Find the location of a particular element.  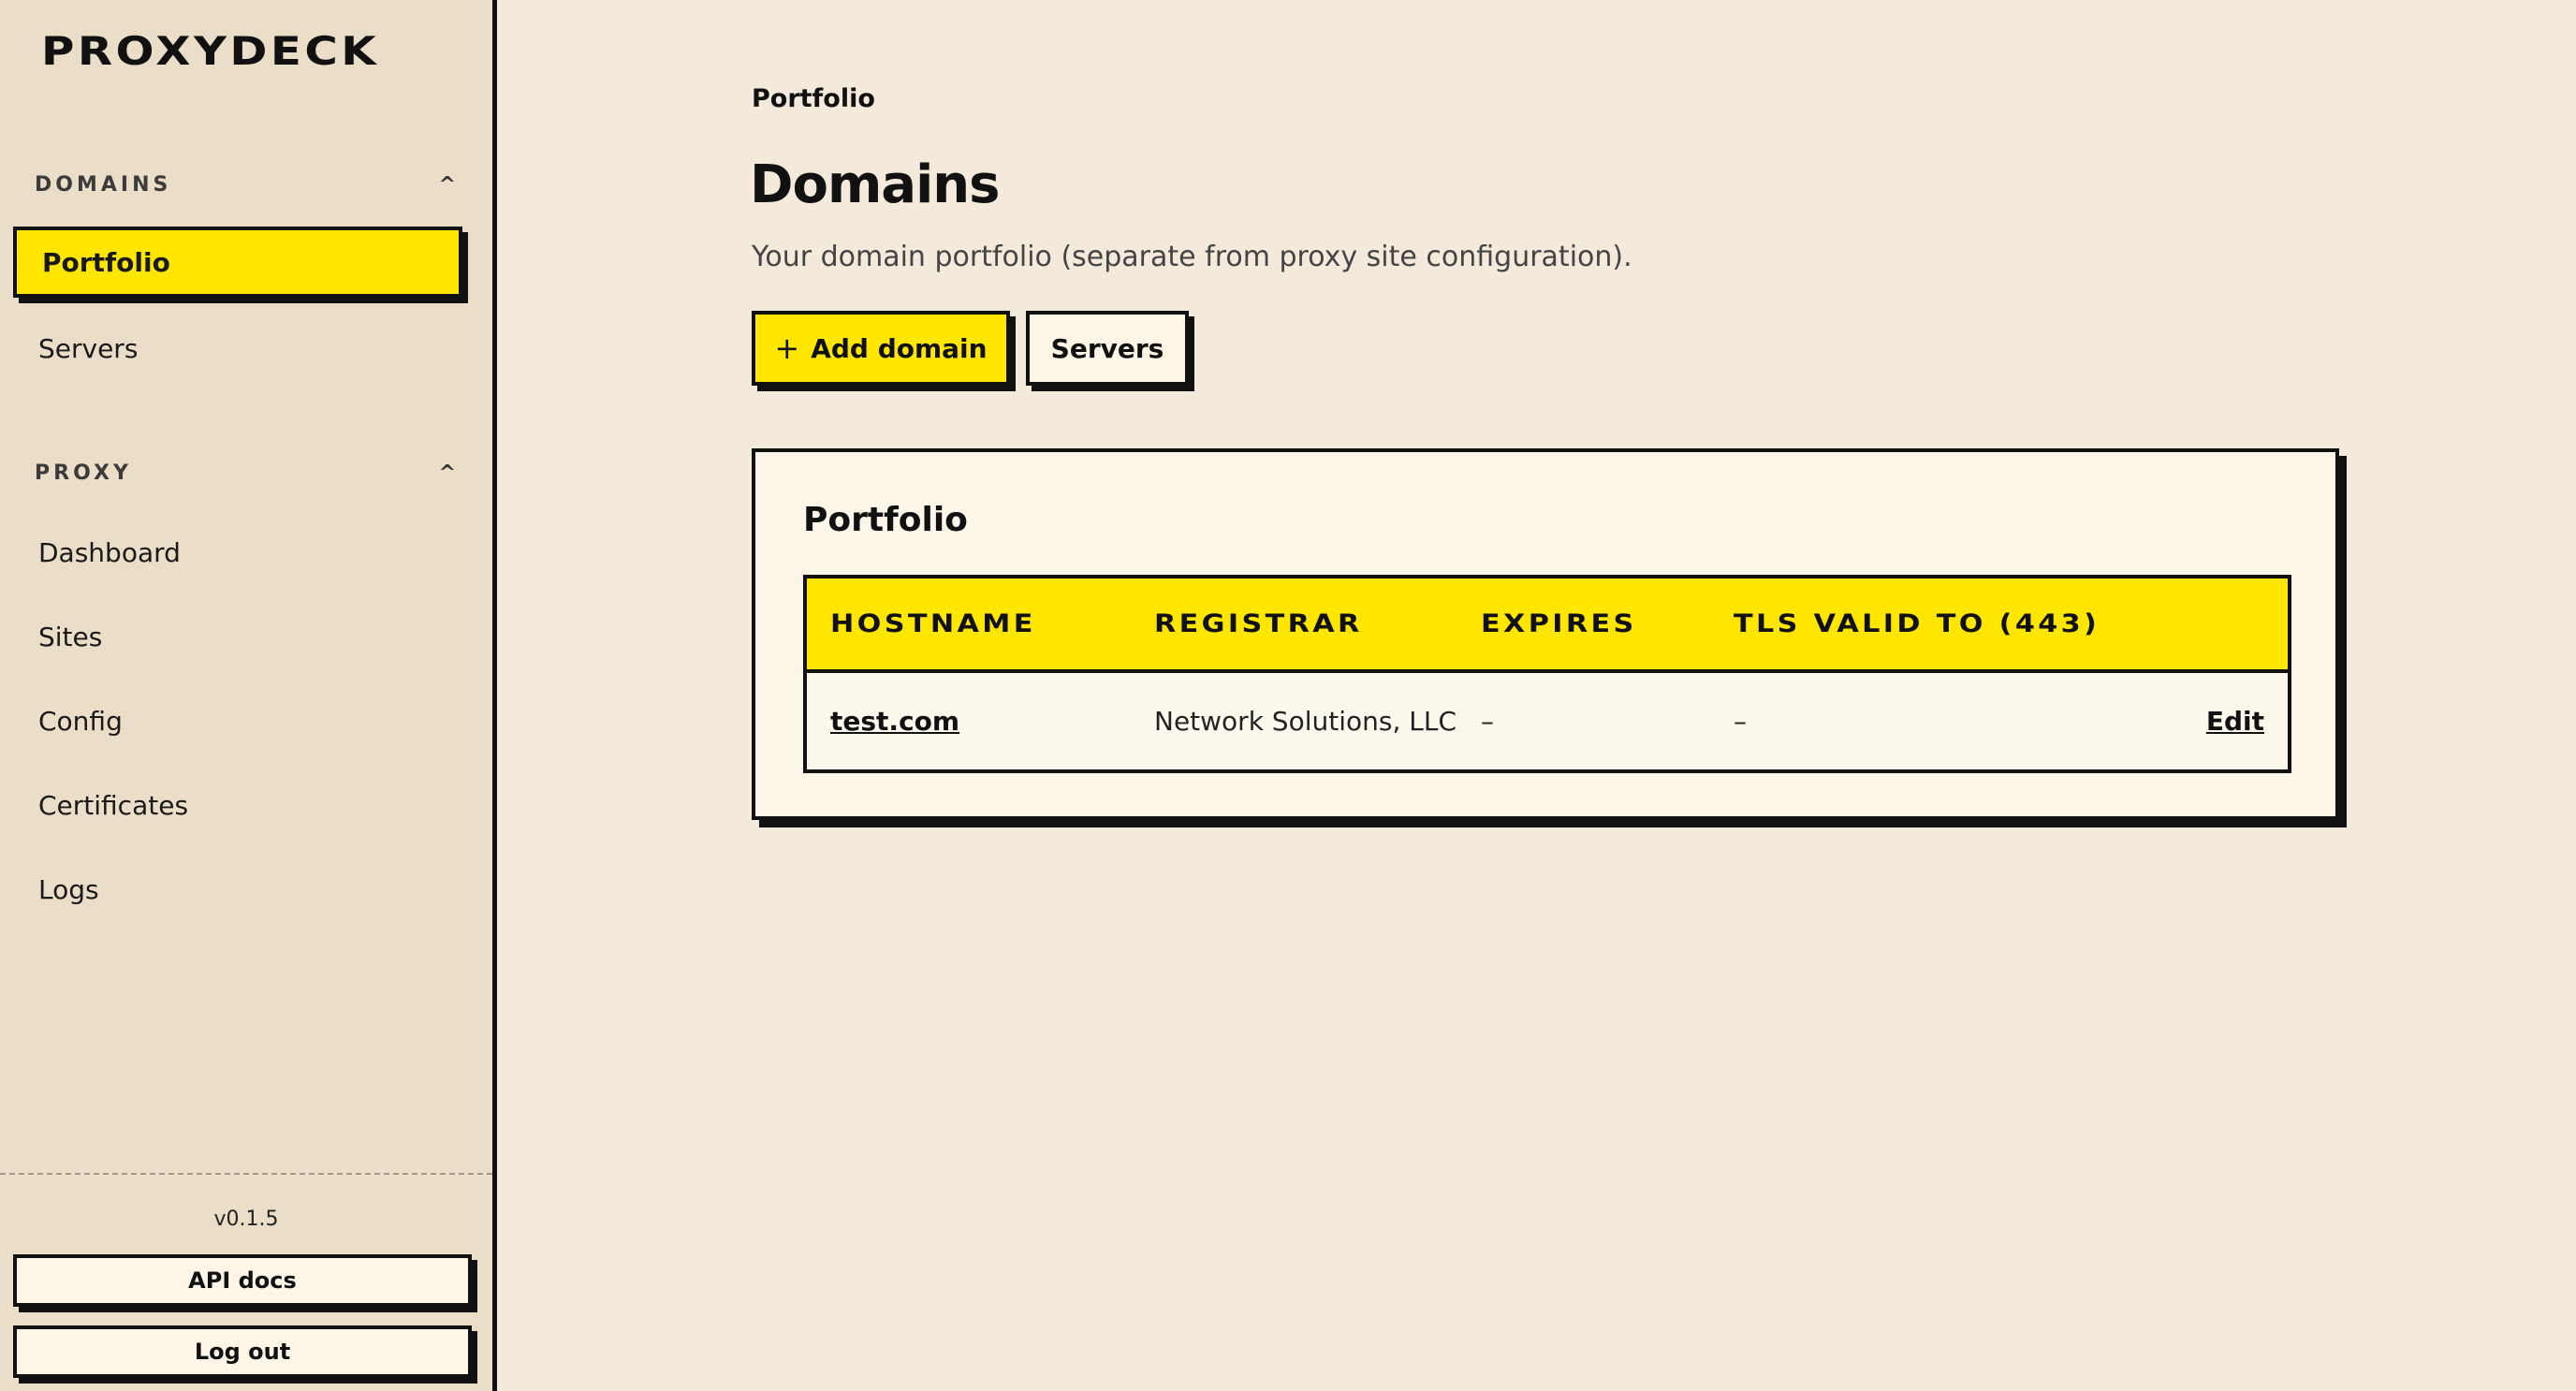

column-header-registrar: REGISTRAR is located at coordinates (1258, 623).